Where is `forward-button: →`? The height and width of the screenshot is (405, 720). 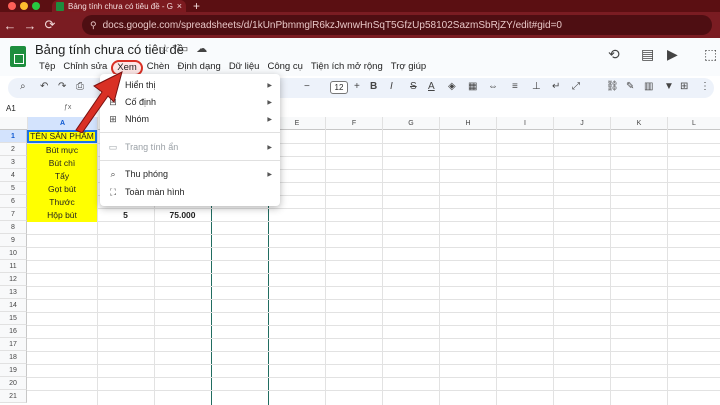
forward-button: → is located at coordinates (30, 25).